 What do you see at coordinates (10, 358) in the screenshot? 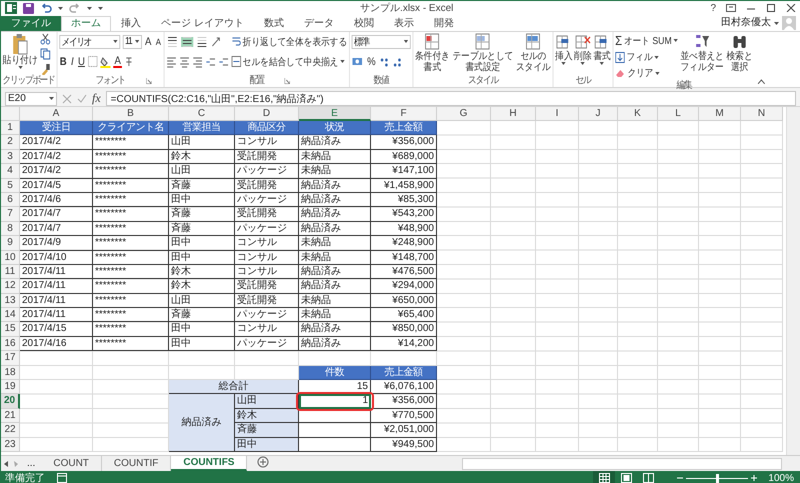
I see `row-number: 17` at bounding box center [10, 358].